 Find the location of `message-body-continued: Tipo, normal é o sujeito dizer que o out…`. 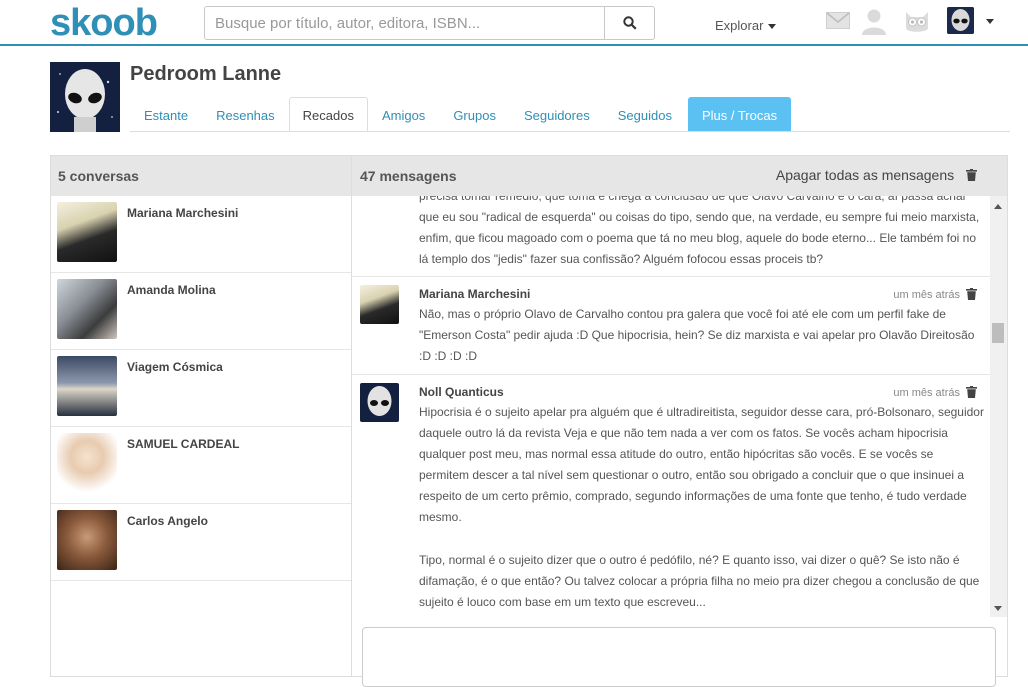

message-body-continued: Tipo, normal é o sujeito dizer que o out… is located at coordinates (699, 581).